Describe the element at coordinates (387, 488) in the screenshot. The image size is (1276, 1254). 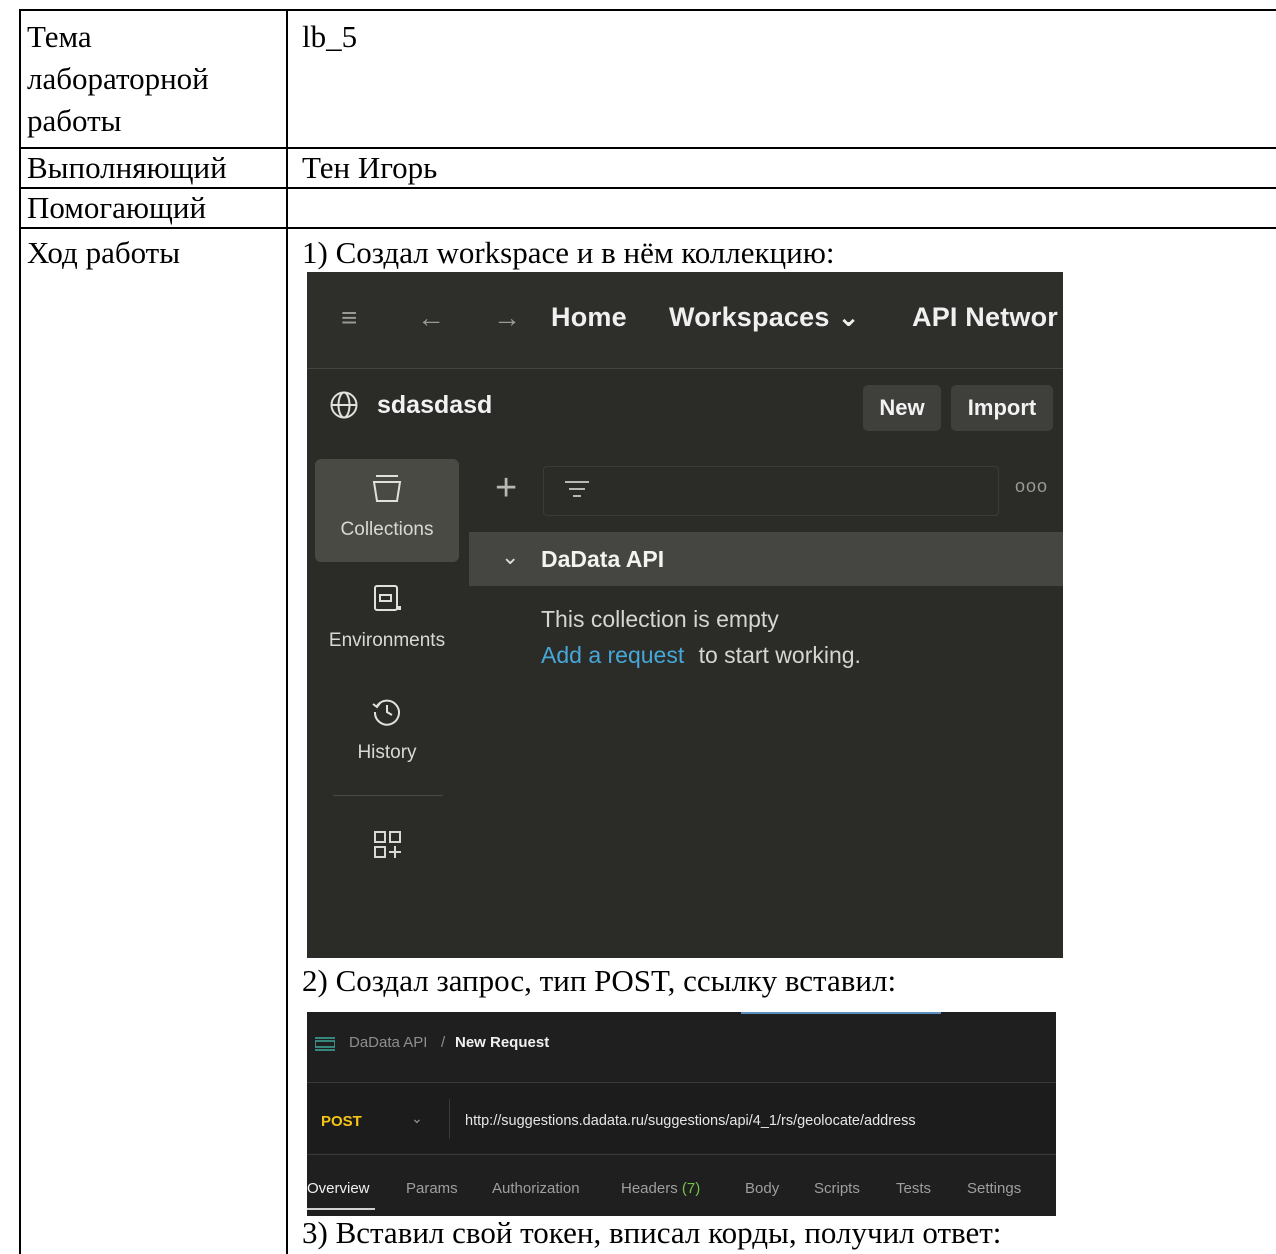
I see `collections-icon` at that location.